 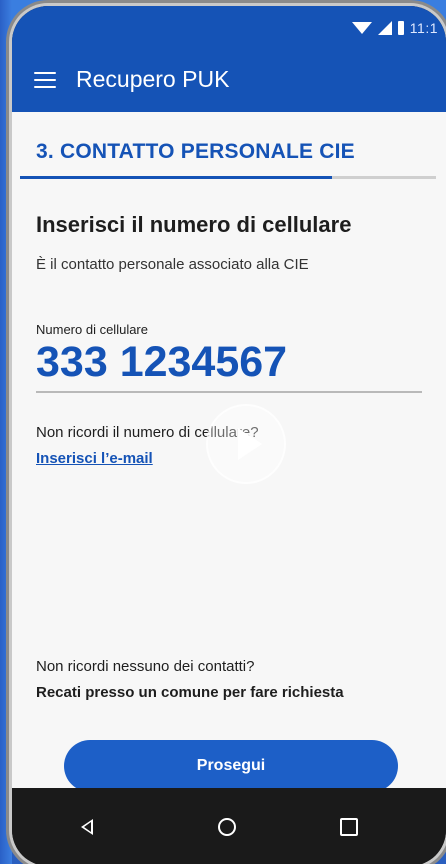 What do you see at coordinates (153, 79) in the screenshot?
I see `app-title: Recupero PUK` at bounding box center [153, 79].